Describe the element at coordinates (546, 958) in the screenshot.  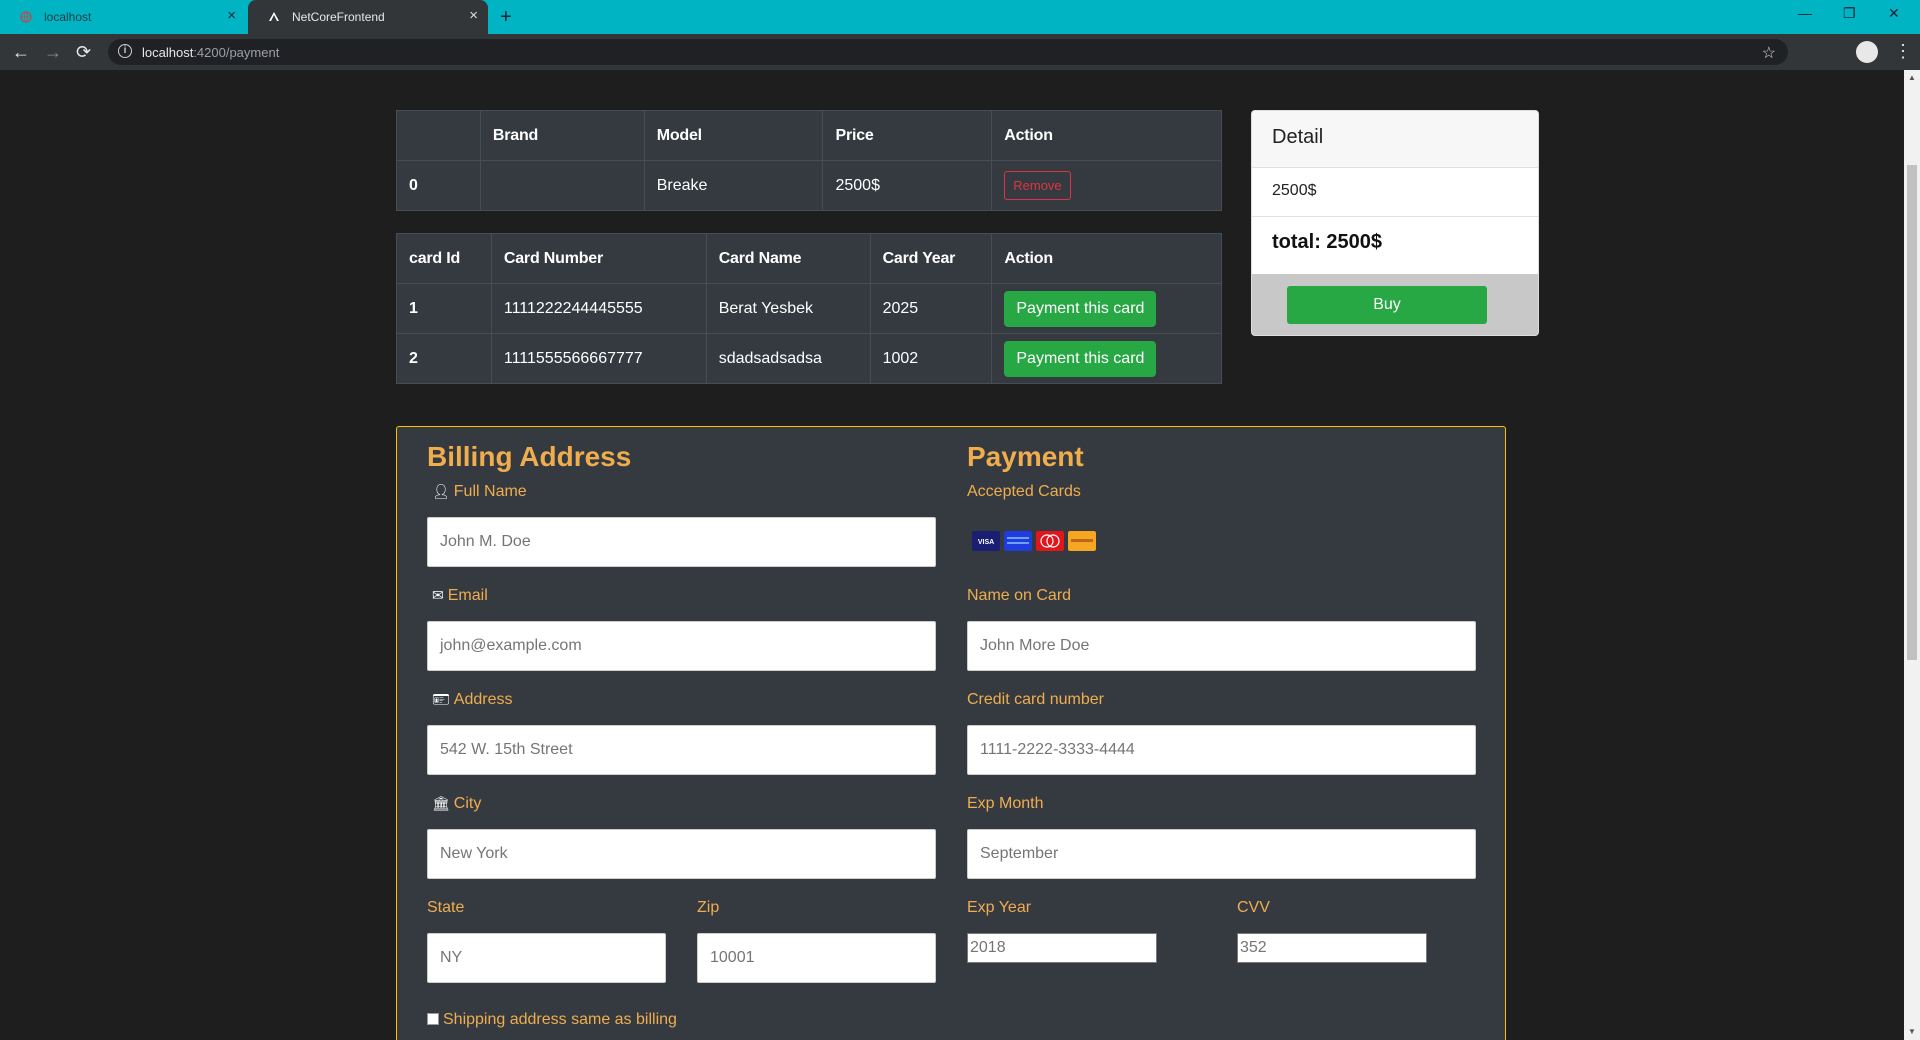
I see `state-input: NY` at that location.